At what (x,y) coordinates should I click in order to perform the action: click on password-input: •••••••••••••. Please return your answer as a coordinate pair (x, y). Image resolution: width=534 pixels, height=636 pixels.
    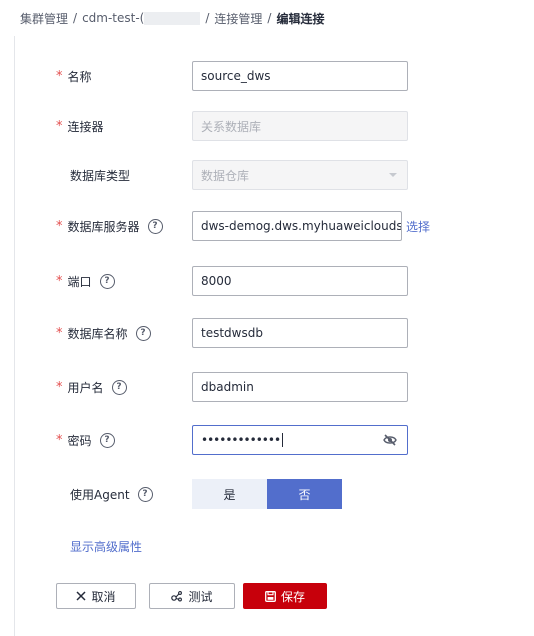
    Looking at the image, I should click on (300, 440).